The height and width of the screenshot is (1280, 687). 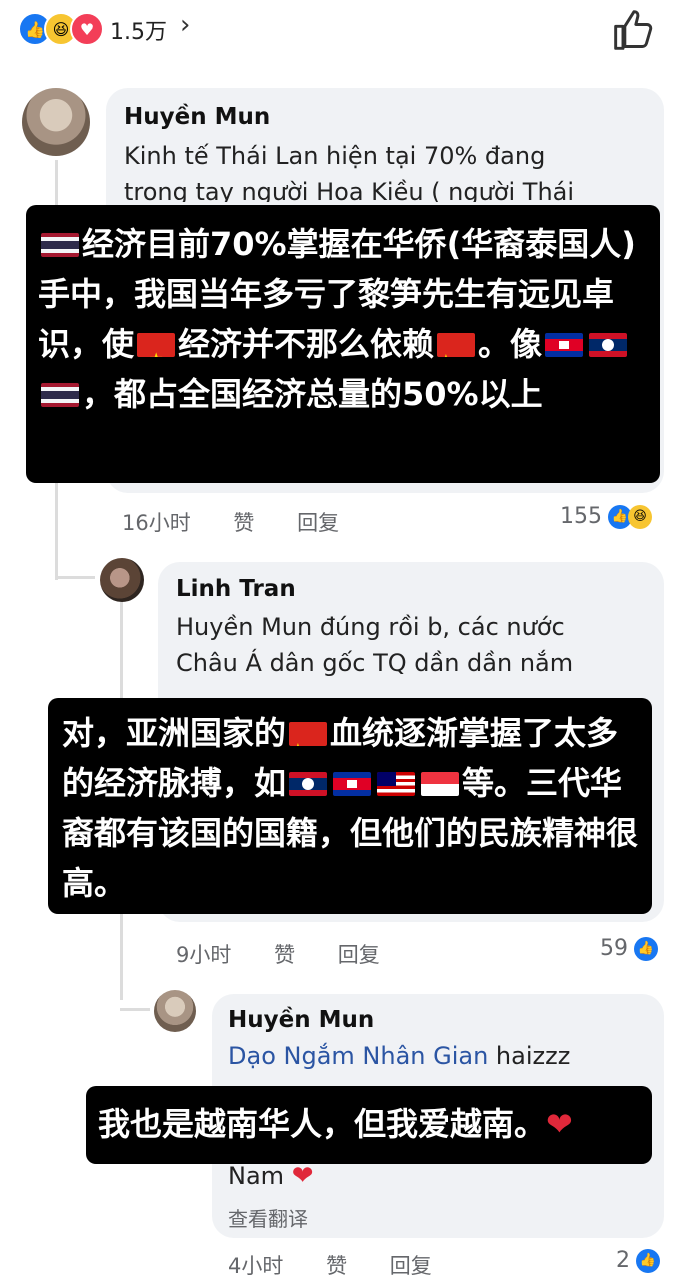 I want to click on comment-actions: 9小时 赞 回复, so click(x=296, y=954).